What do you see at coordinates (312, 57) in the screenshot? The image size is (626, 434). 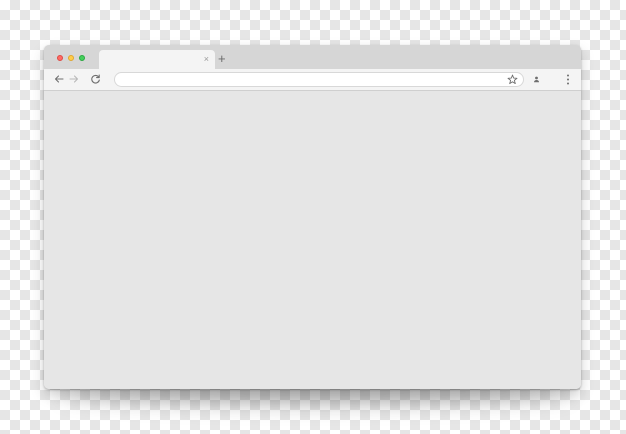 I see `title-bar: × +` at bounding box center [312, 57].